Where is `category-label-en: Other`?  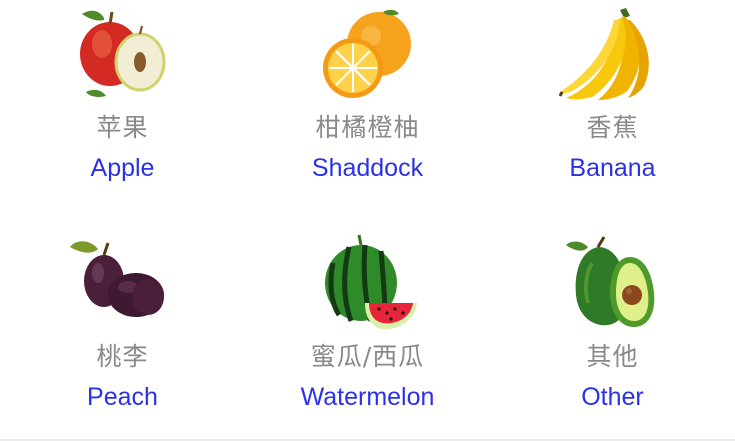
category-label-en: Other is located at coordinates (612, 397).